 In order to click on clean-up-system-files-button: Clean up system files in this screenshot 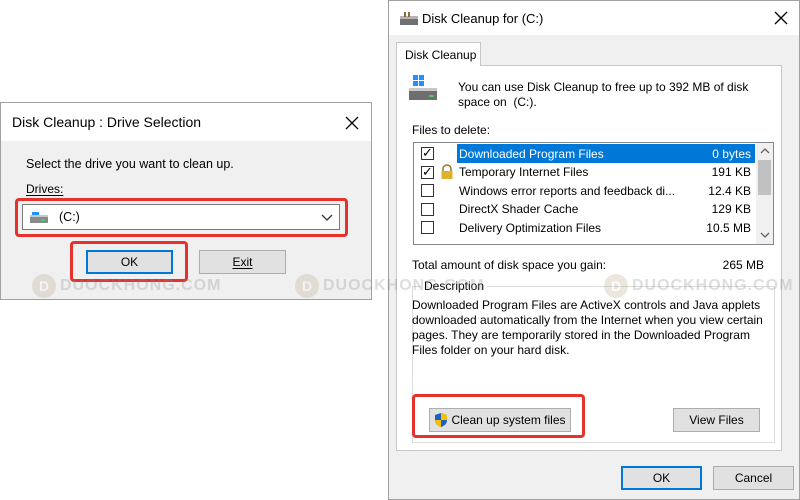, I will do `click(500, 420)`.